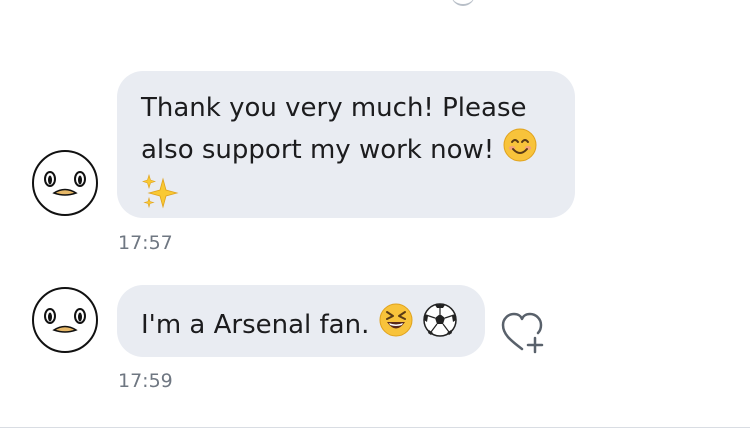  Describe the element at coordinates (145, 243) in the screenshot. I see `message-timestamp: 17:57` at that location.